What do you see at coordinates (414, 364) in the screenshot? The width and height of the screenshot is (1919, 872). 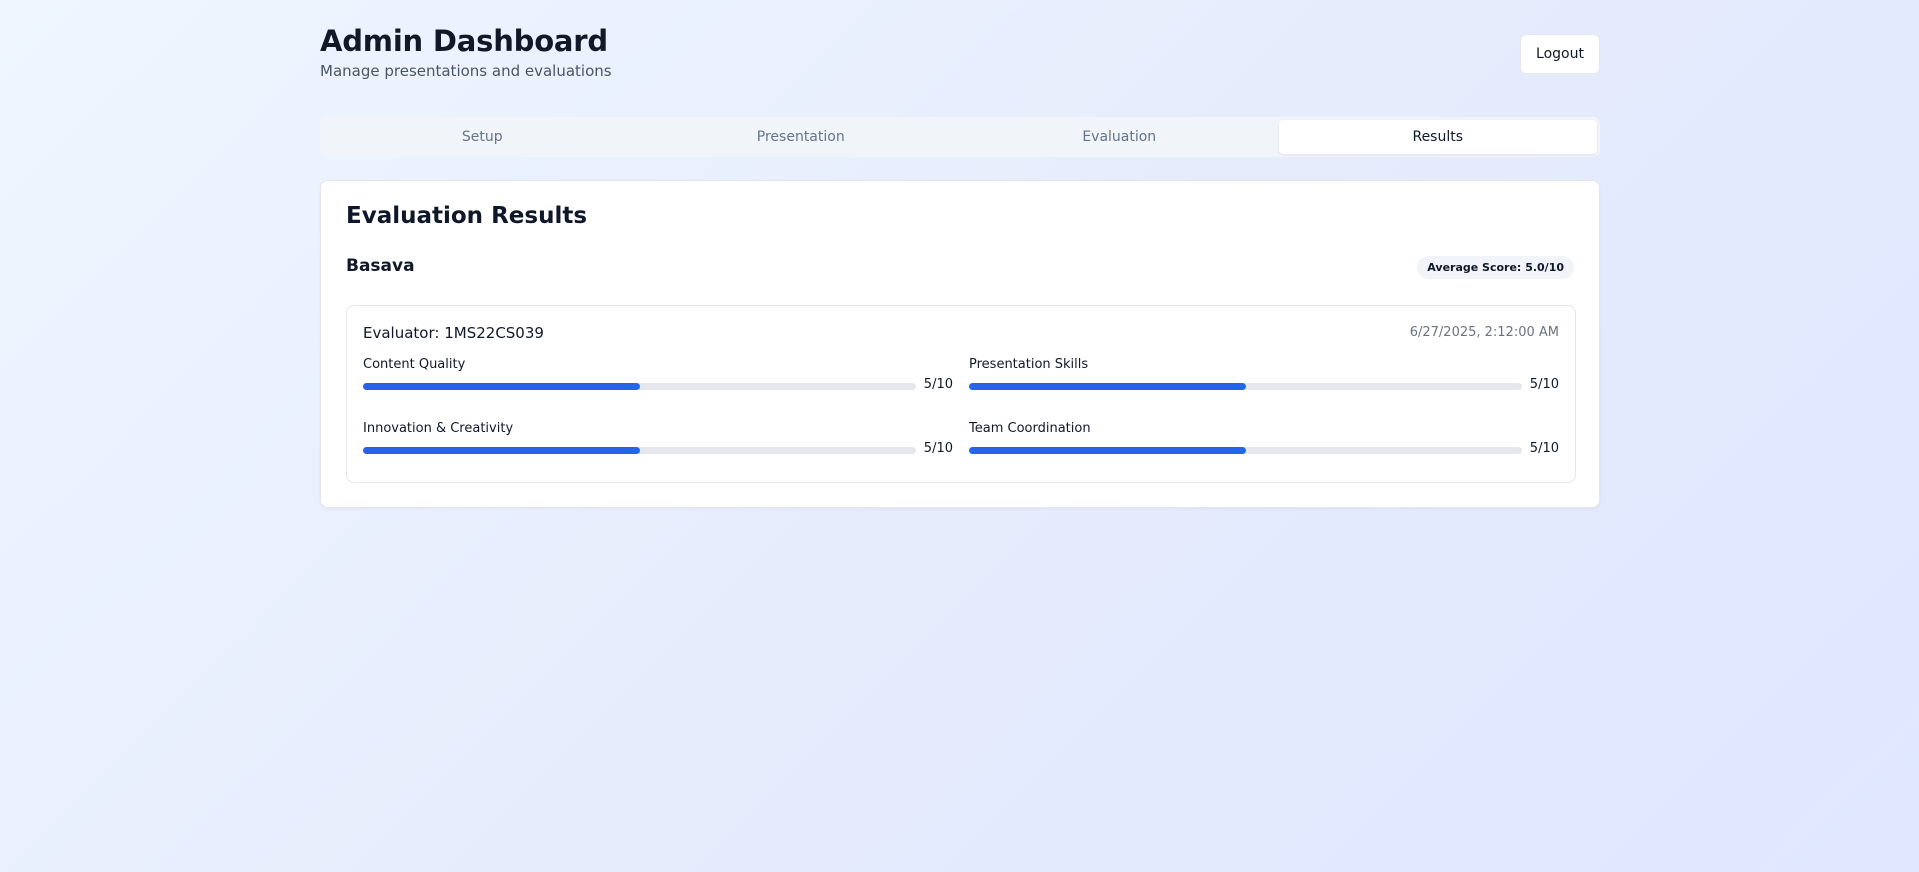 I see `criterion-label: Content Quality` at bounding box center [414, 364].